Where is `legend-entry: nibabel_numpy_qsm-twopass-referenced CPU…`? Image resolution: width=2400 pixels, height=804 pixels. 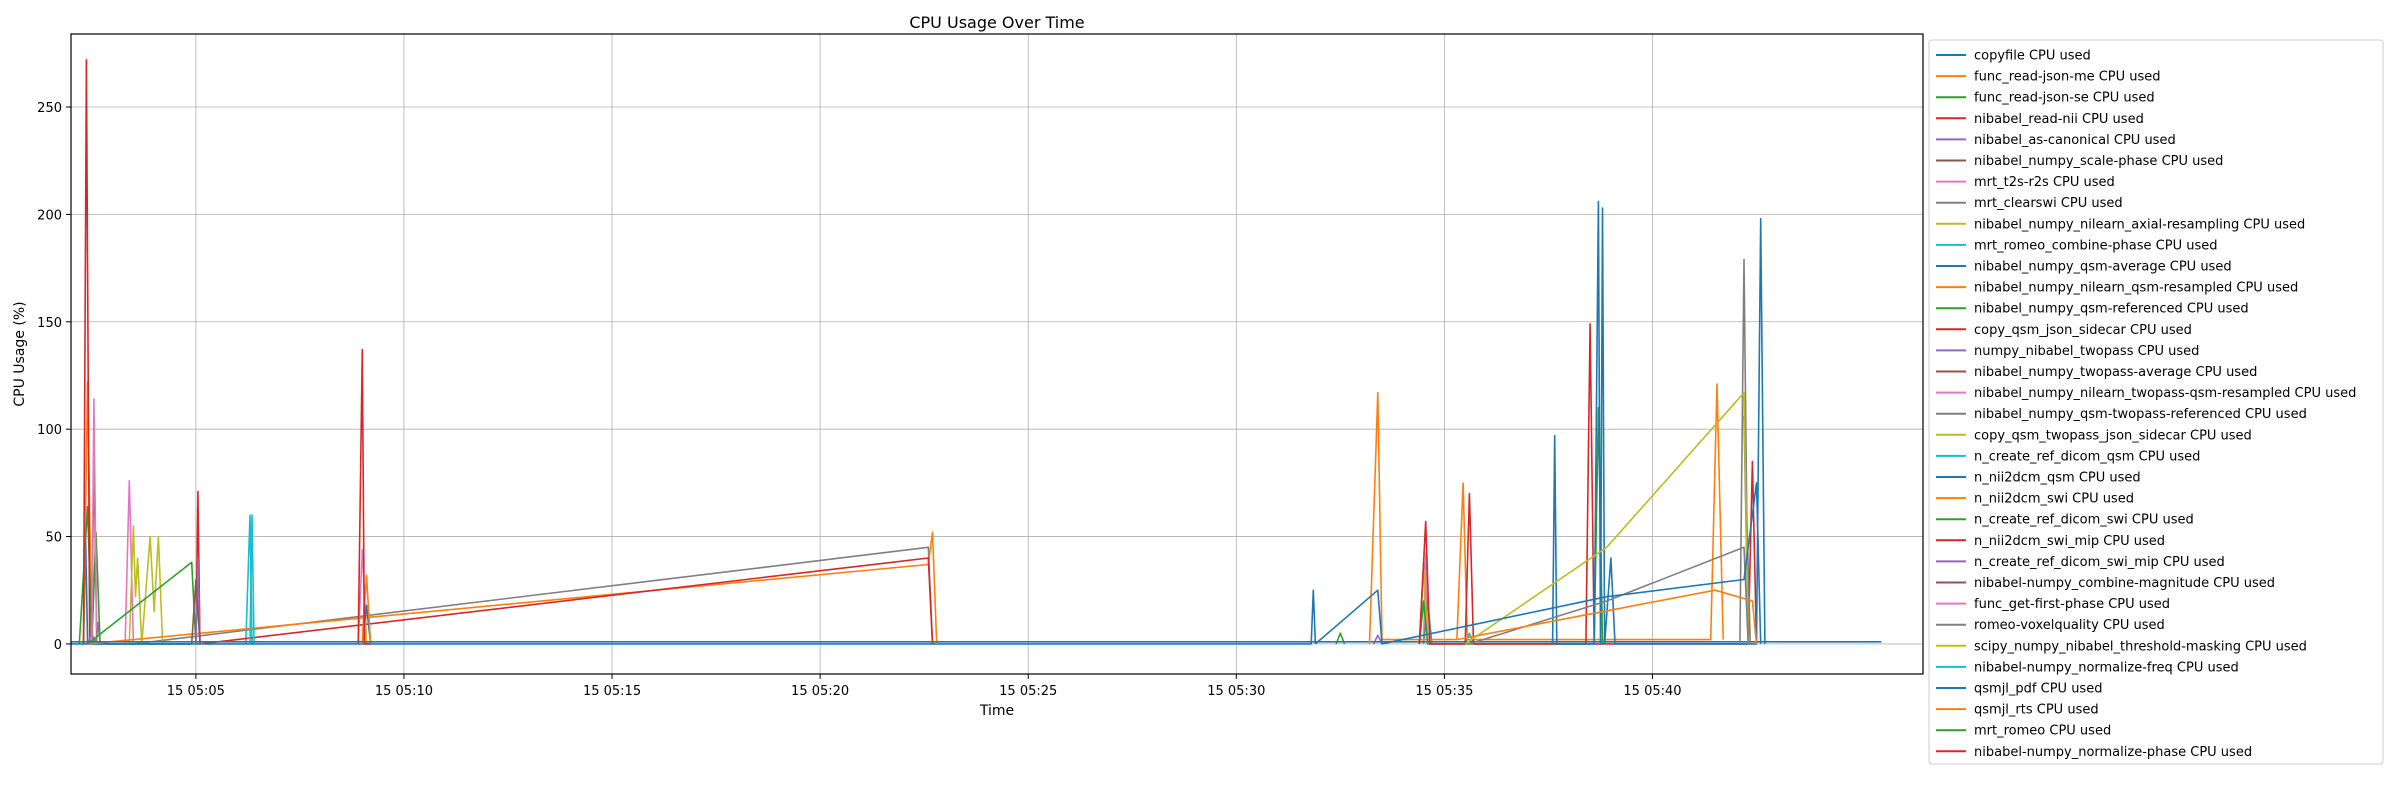
legend-entry: nibabel_numpy_qsm-twopass-referenced CPU… is located at coordinates (2140, 414).